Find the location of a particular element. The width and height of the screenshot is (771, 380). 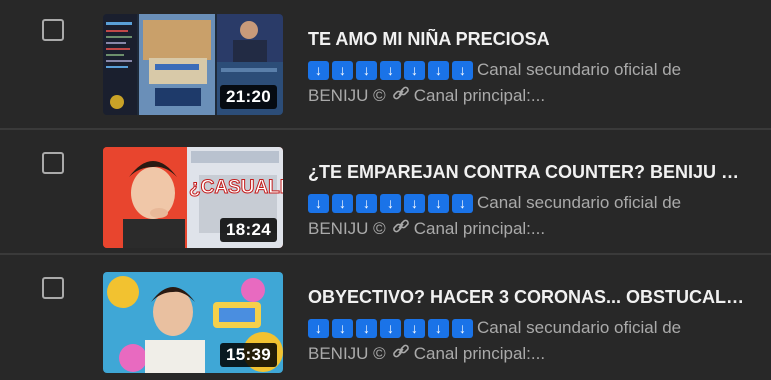

video-title: TE AMO MI NIÑA PRECIOSA is located at coordinates (528, 39).